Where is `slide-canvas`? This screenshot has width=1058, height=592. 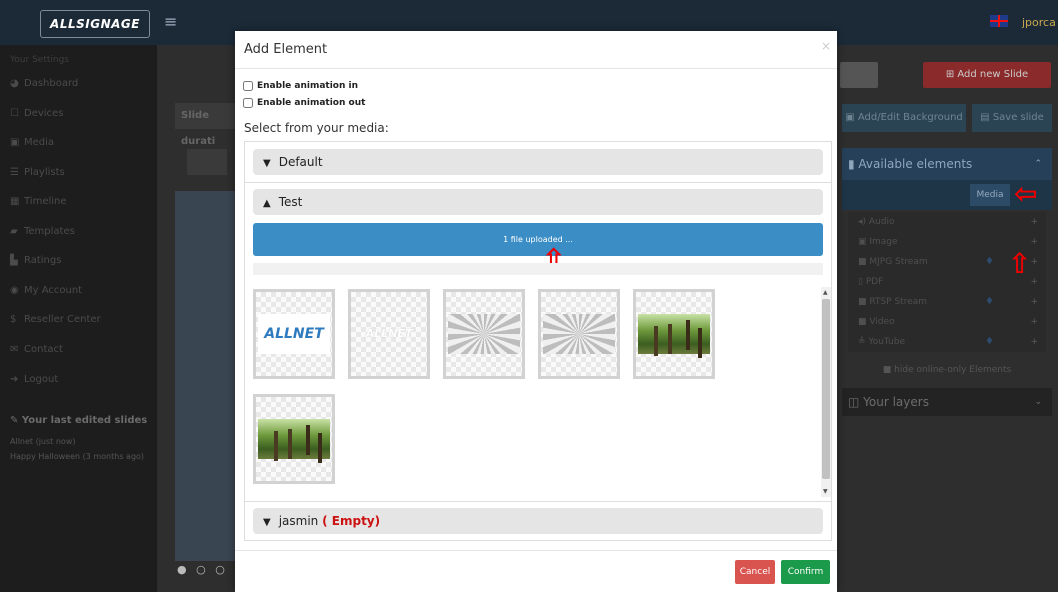
slide-canvas is located at coordinates (205, 376).